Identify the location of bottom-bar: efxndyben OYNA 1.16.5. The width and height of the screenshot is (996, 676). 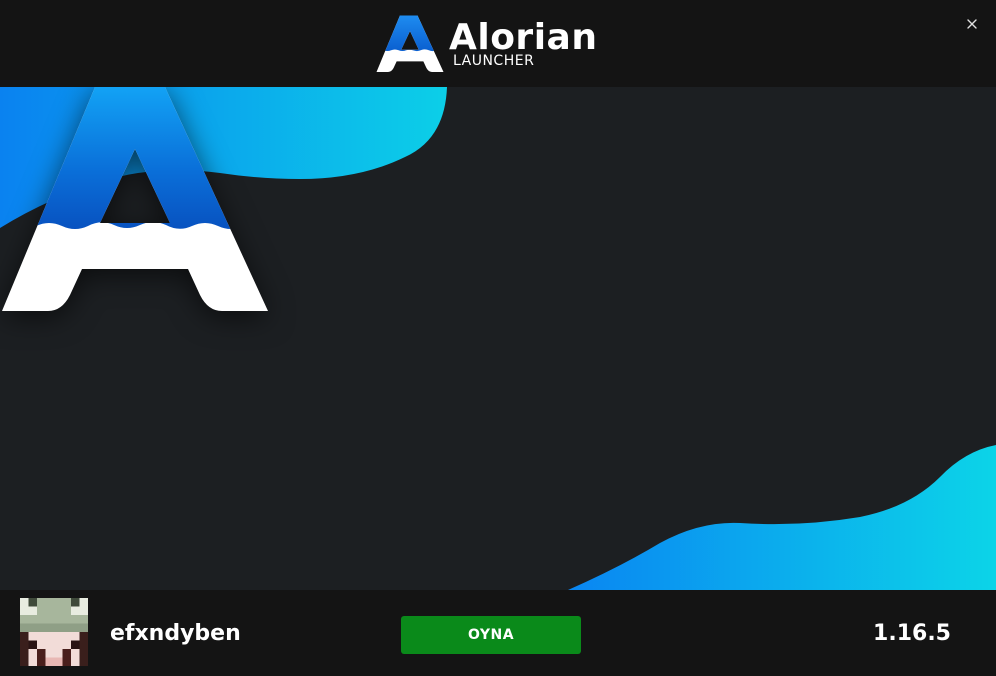
(498, 633).